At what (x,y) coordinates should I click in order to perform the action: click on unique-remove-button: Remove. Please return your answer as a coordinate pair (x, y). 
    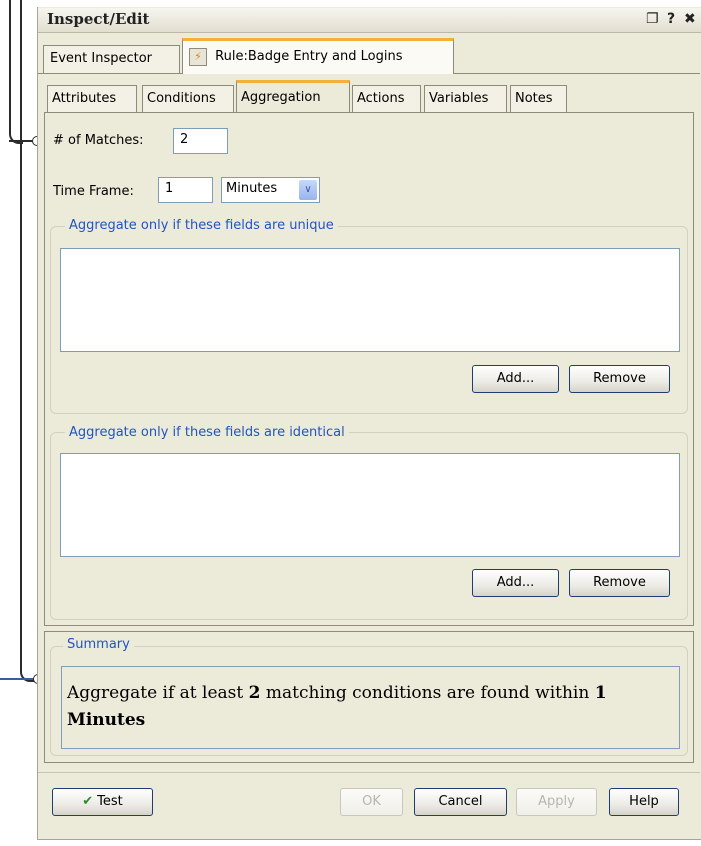
    Looking at the image, I should click on (619, 379).